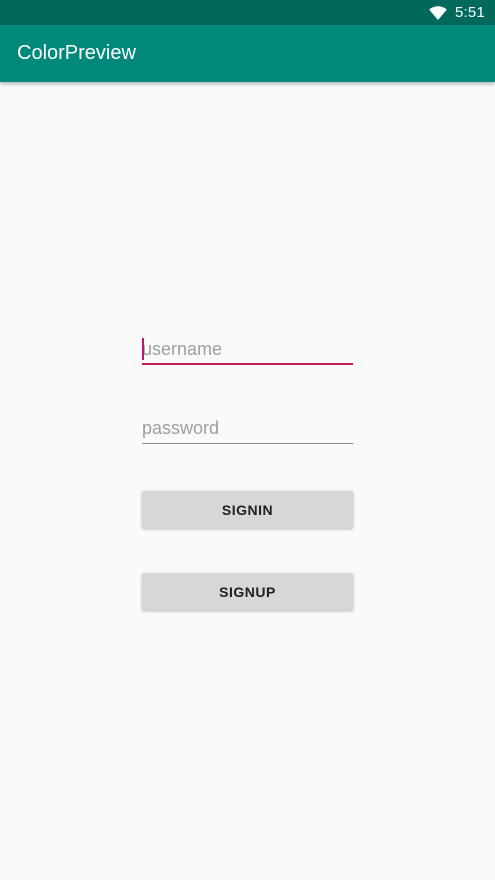  I want to click on username-input, so click(247, 349).